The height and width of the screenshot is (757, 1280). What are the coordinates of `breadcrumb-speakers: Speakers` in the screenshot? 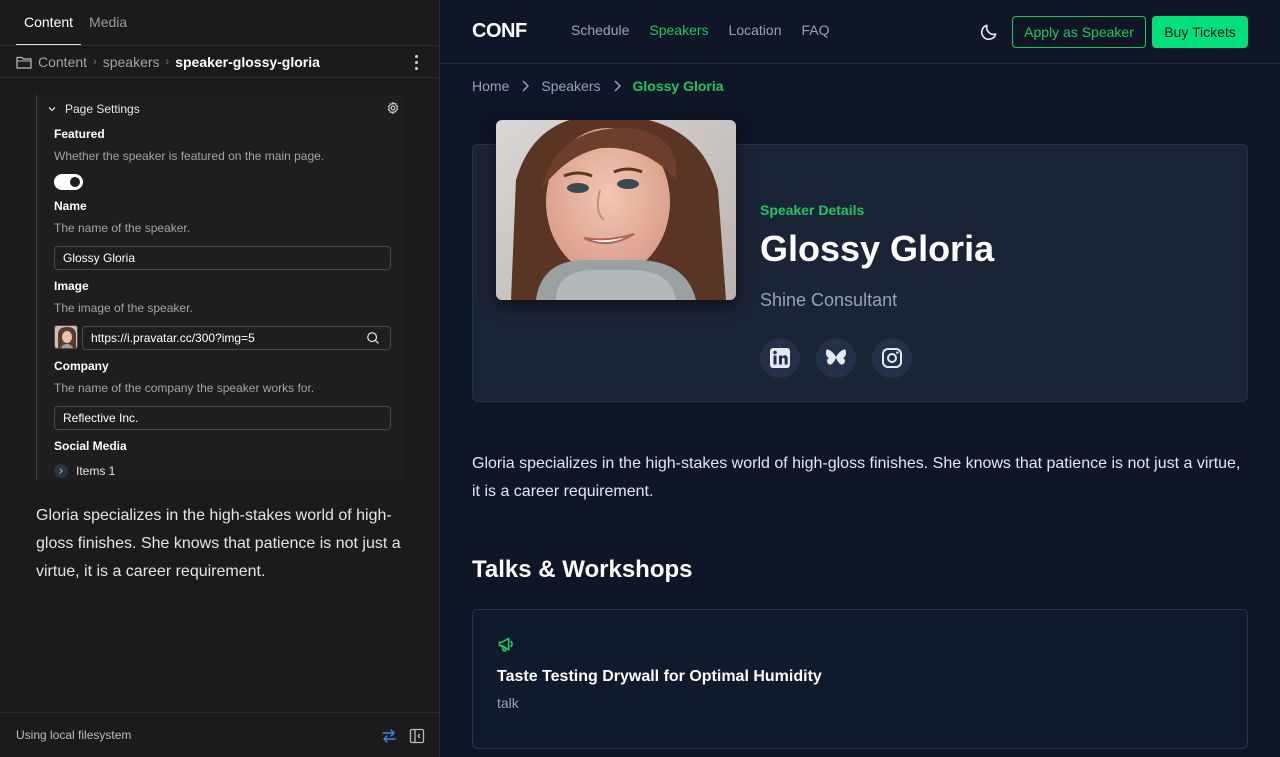 It's located at (570, 86).